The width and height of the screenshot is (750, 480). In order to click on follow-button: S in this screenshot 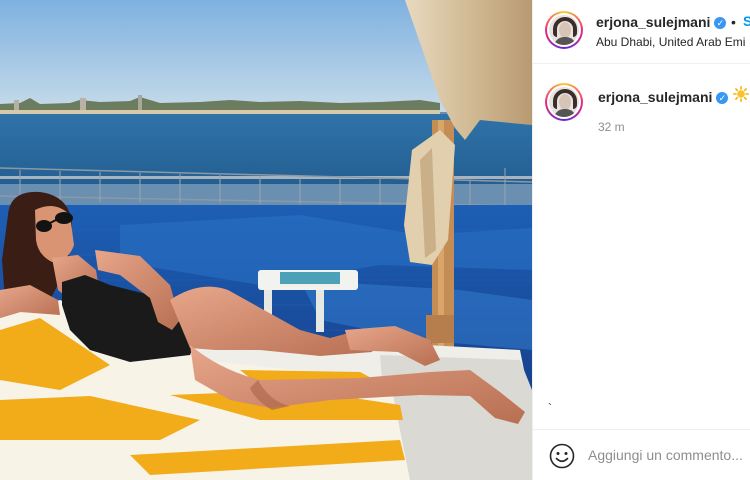, I will do `click(746, 21)`.